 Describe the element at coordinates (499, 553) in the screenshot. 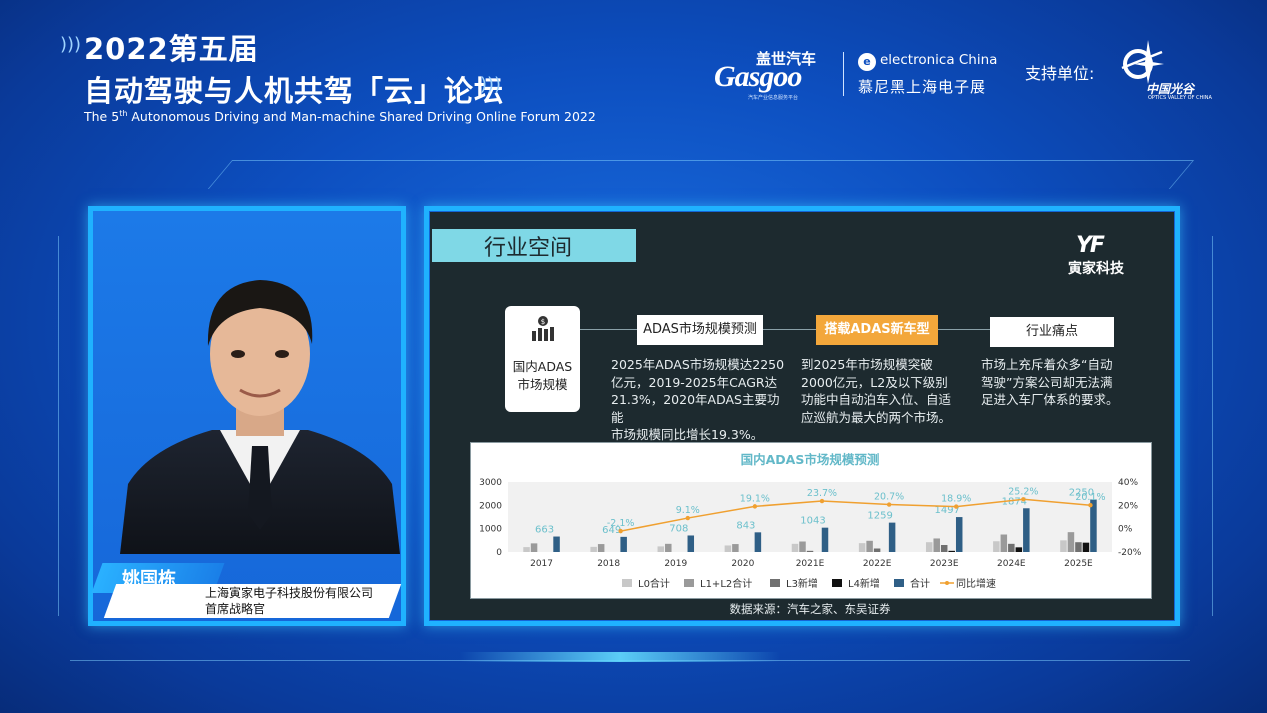

I see `y-tick-label: 0` at that location.